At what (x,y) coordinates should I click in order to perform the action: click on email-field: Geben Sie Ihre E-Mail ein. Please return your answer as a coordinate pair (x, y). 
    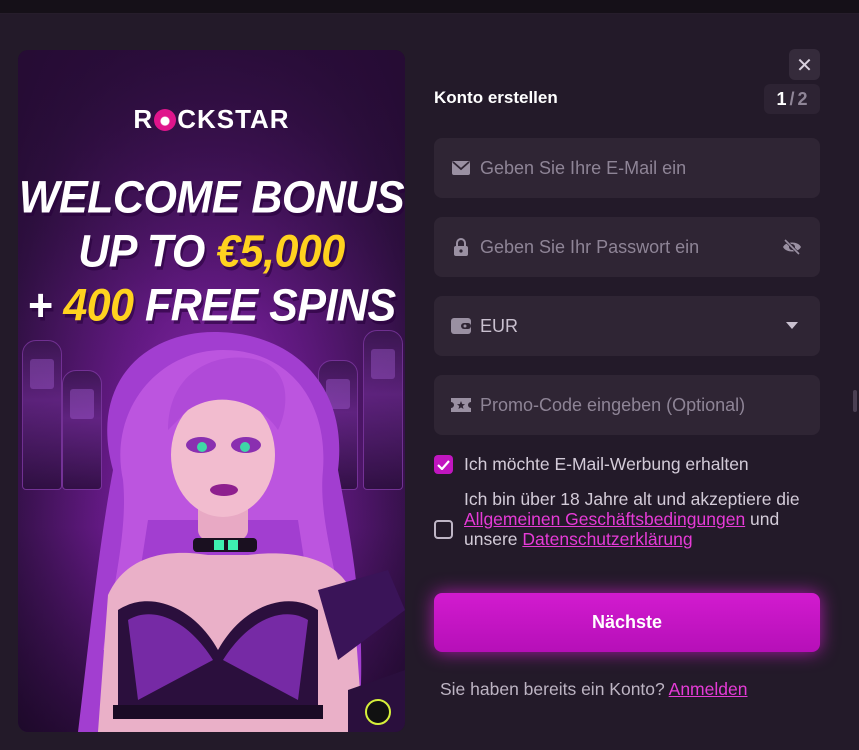
    Looking at the image, I should click on (627, 168).